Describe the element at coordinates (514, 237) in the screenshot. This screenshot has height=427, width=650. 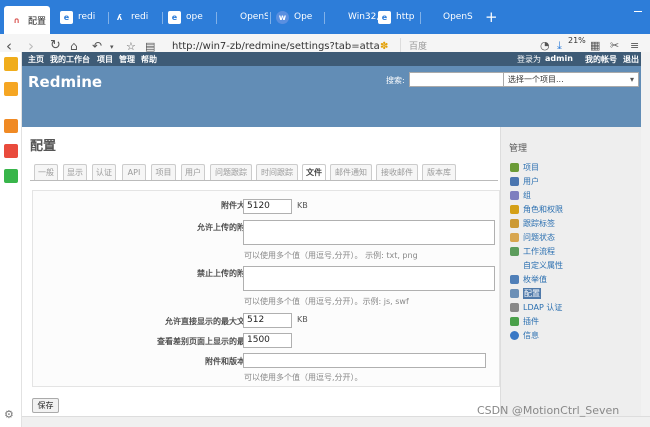
I see `status-icon` at that location.